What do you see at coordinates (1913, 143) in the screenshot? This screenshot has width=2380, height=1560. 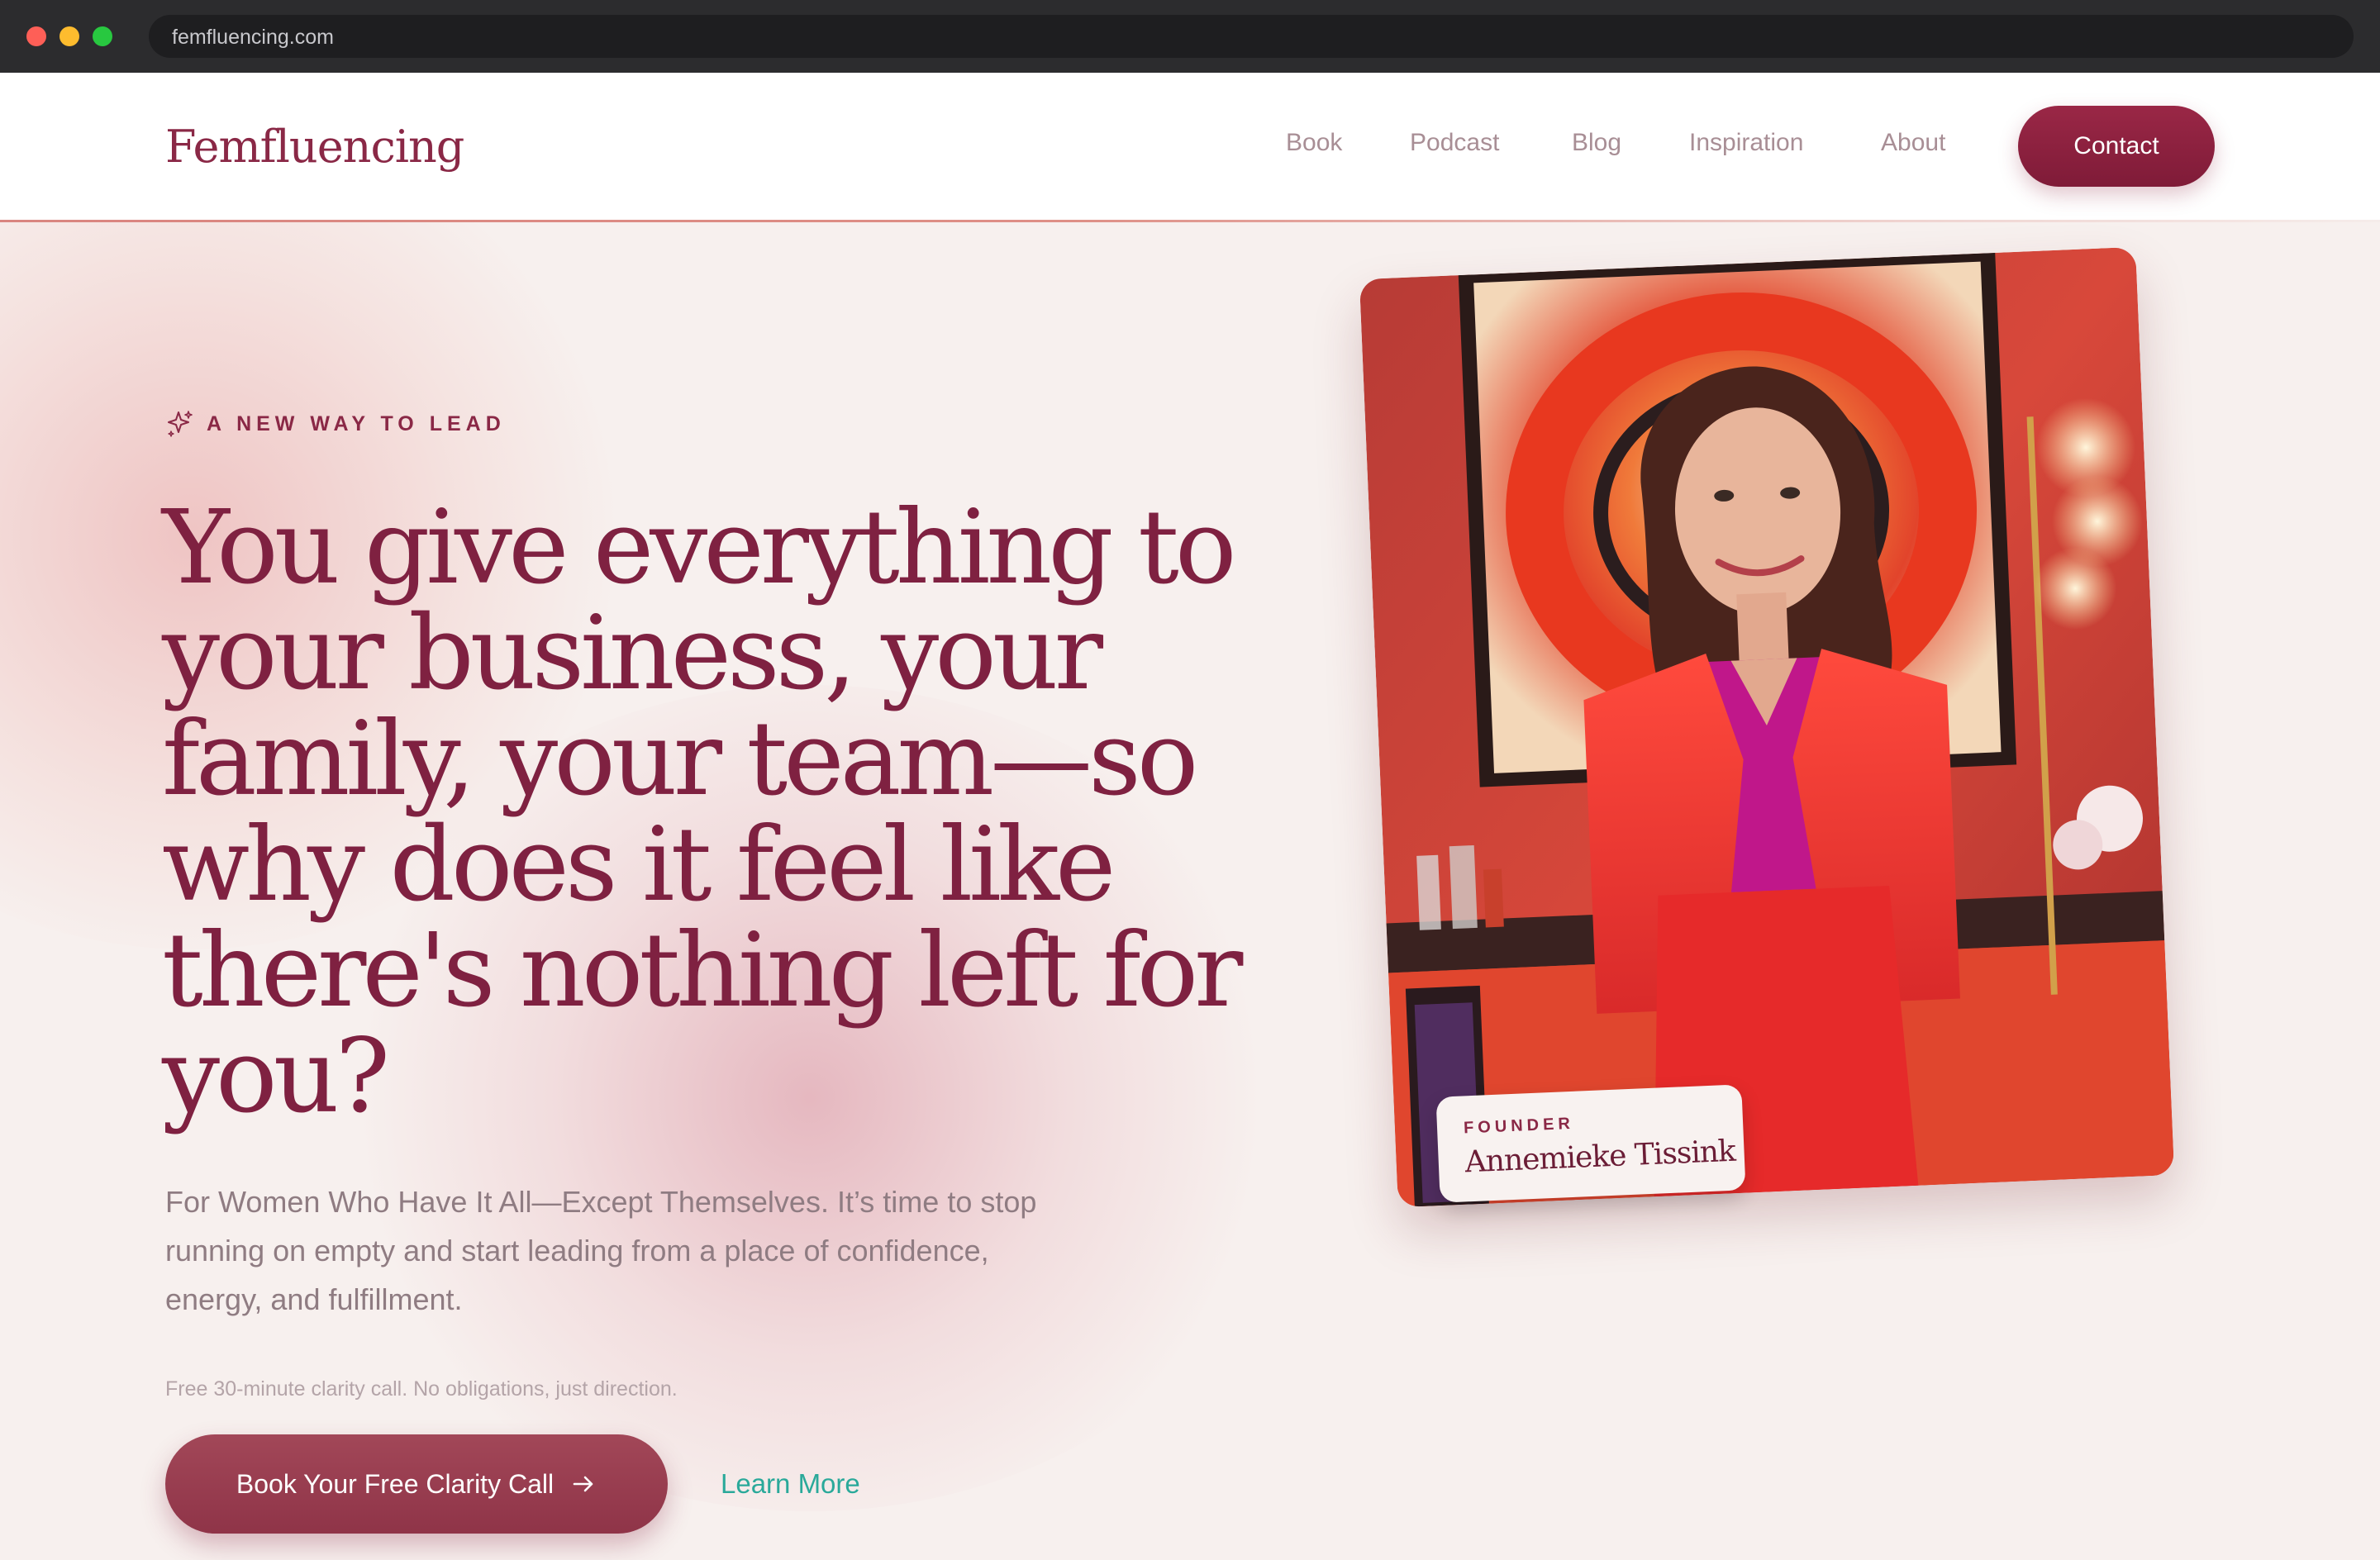 I see `nav-about: About` at bounding box center [1913, 143].